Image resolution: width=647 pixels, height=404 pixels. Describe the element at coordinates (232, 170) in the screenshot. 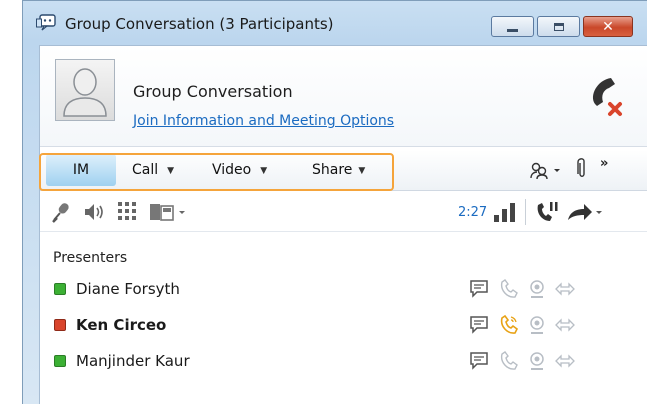

I see `tab-video-label: Video` at that location.